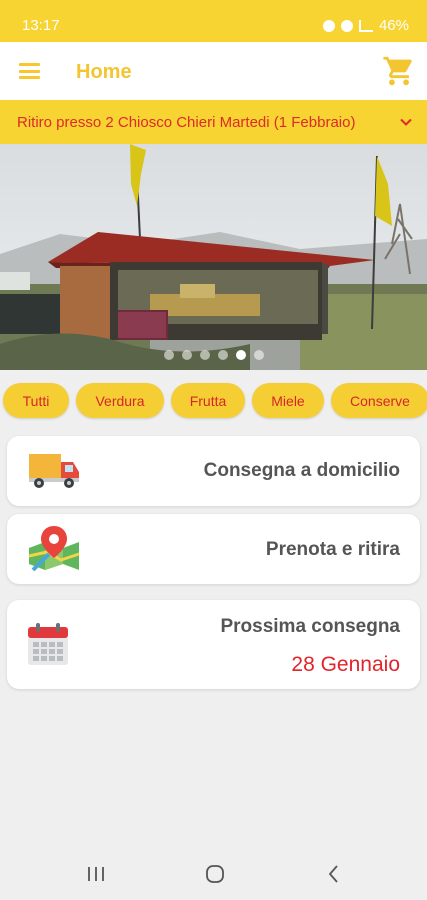  Describe the element at coordinates (334, 874) in the screenshot. I see `back-icon` at that location.